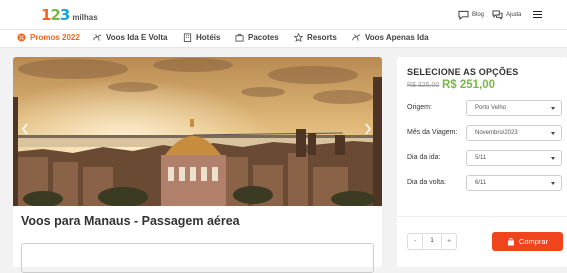  What do you see at coordinates (130, 221) in the screenshot?
I see `product-title: Voos para Manaus - Passagem aérea` at bounding box center [130, 221].